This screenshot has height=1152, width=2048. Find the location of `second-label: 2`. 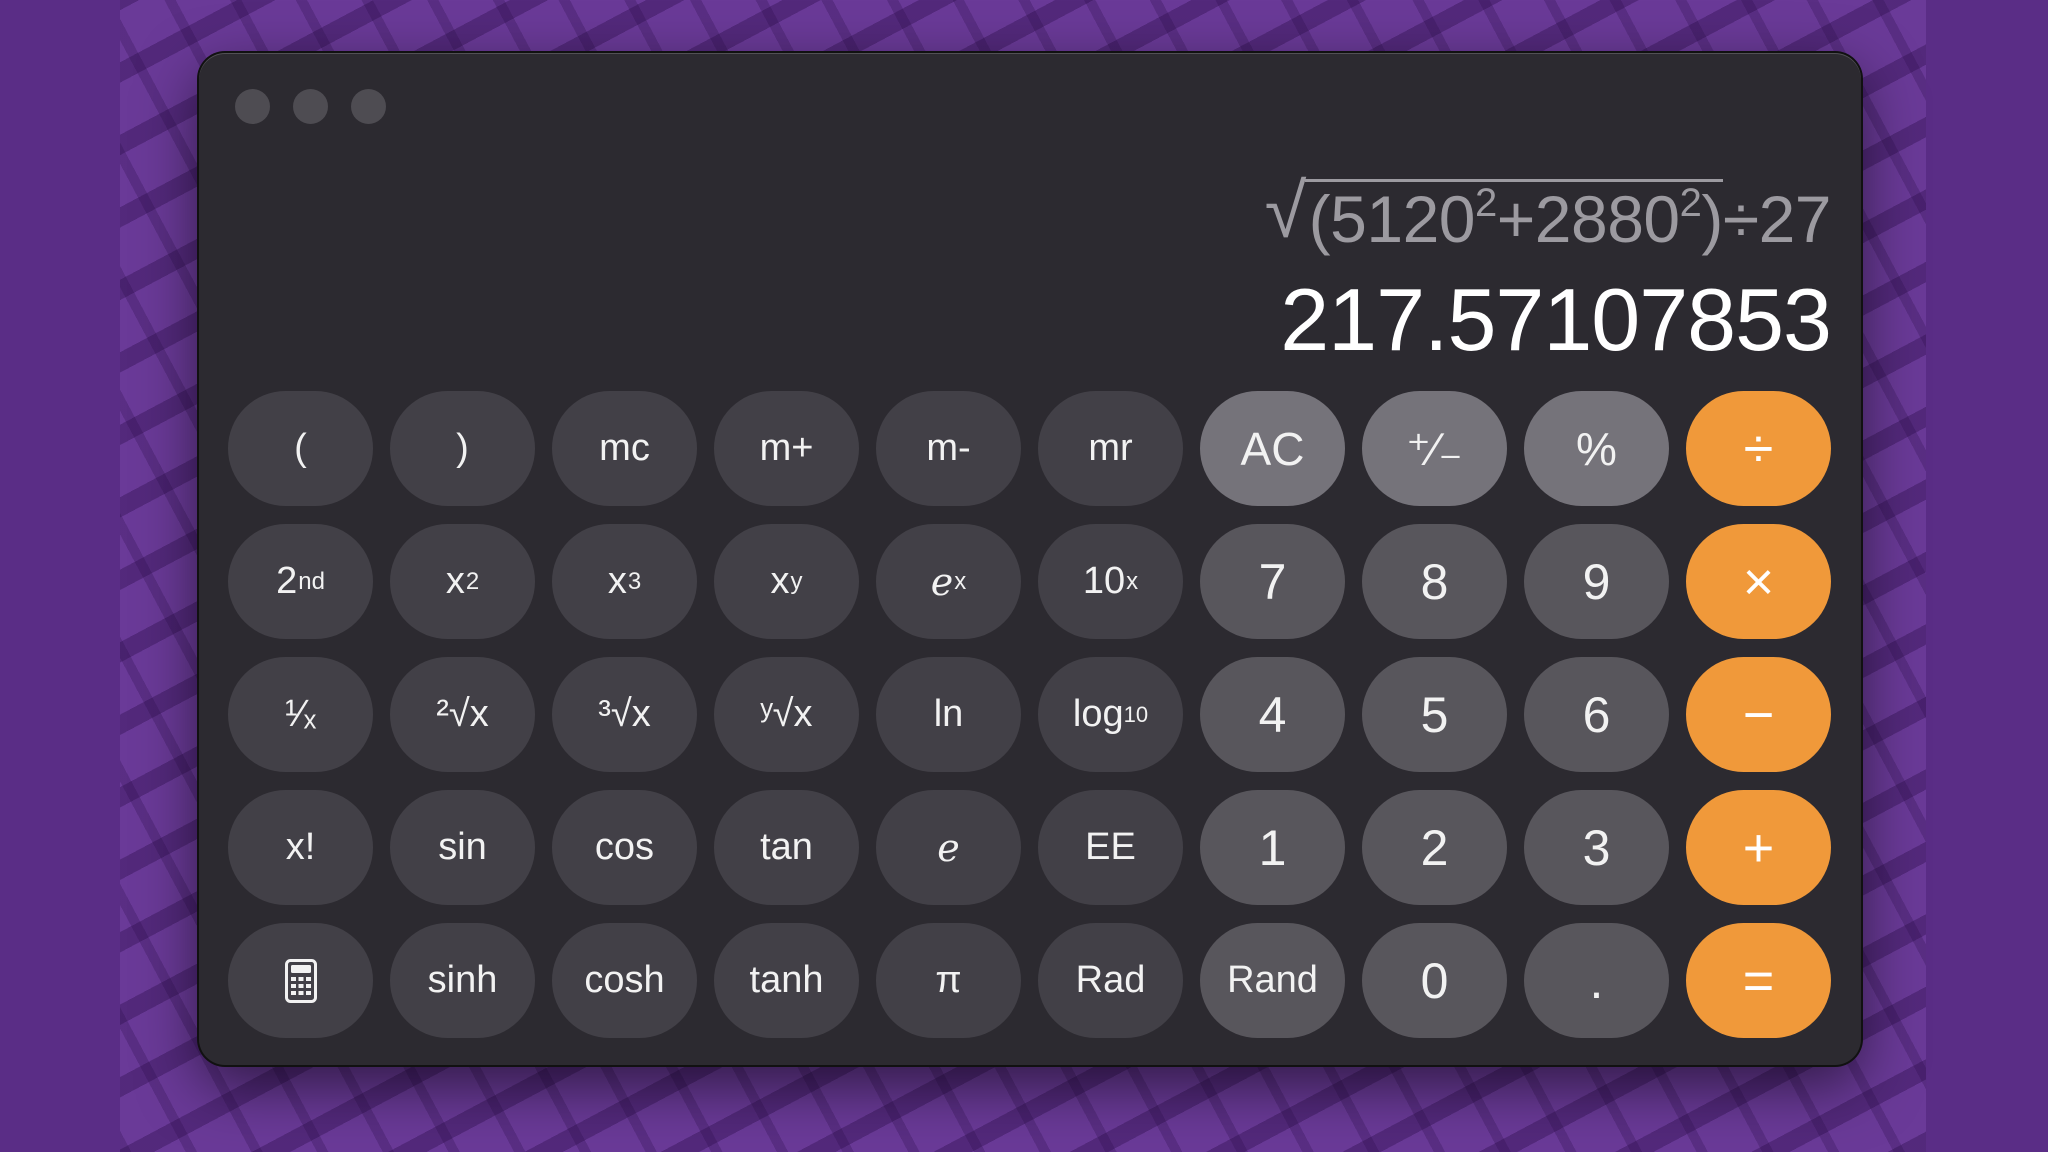

second-label: 2 is located at coordinates (287, 581).